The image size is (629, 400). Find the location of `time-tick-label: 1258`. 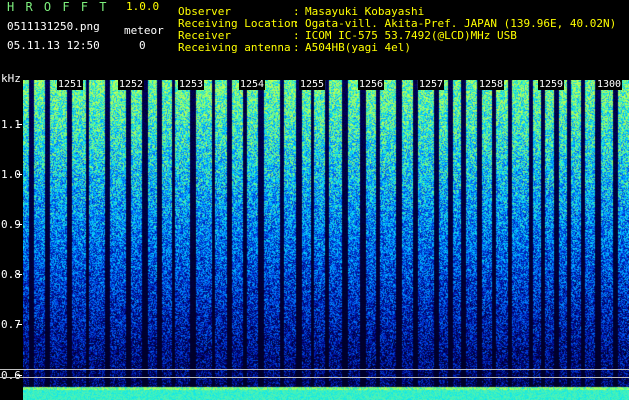

time-tick-label: 1258 is located at coordinates (491, 84).